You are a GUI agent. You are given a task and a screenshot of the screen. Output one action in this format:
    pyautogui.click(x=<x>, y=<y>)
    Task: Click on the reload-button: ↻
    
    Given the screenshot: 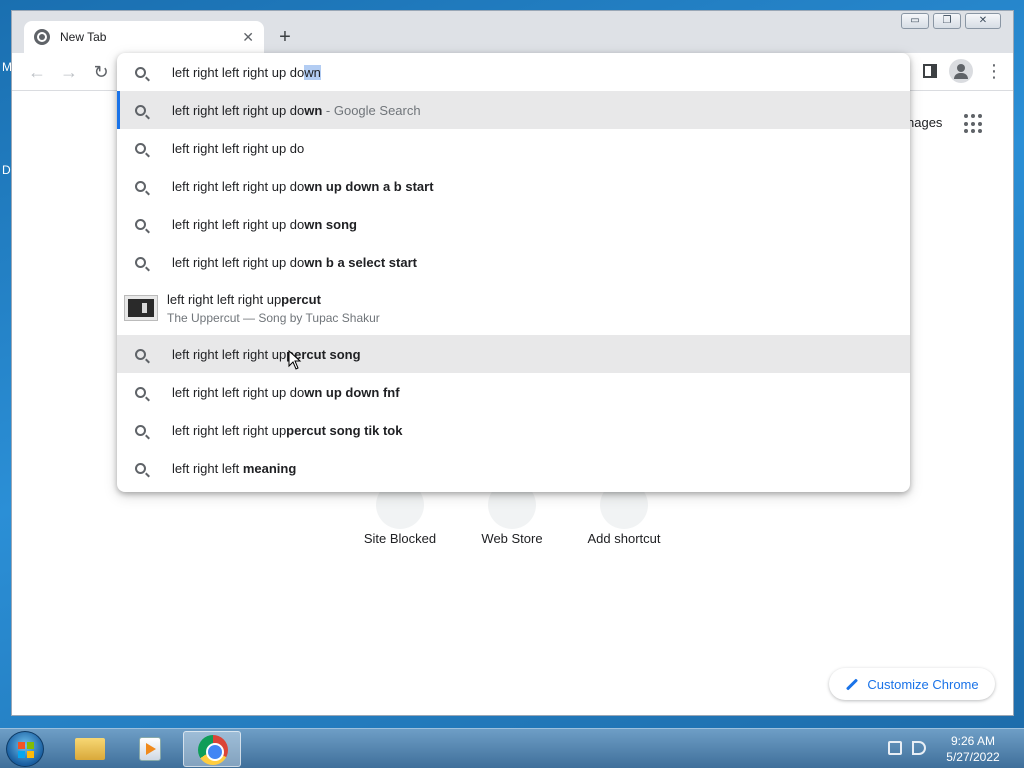 What is the action you would take?
    pyautogui.click(x=101, y=72)
    